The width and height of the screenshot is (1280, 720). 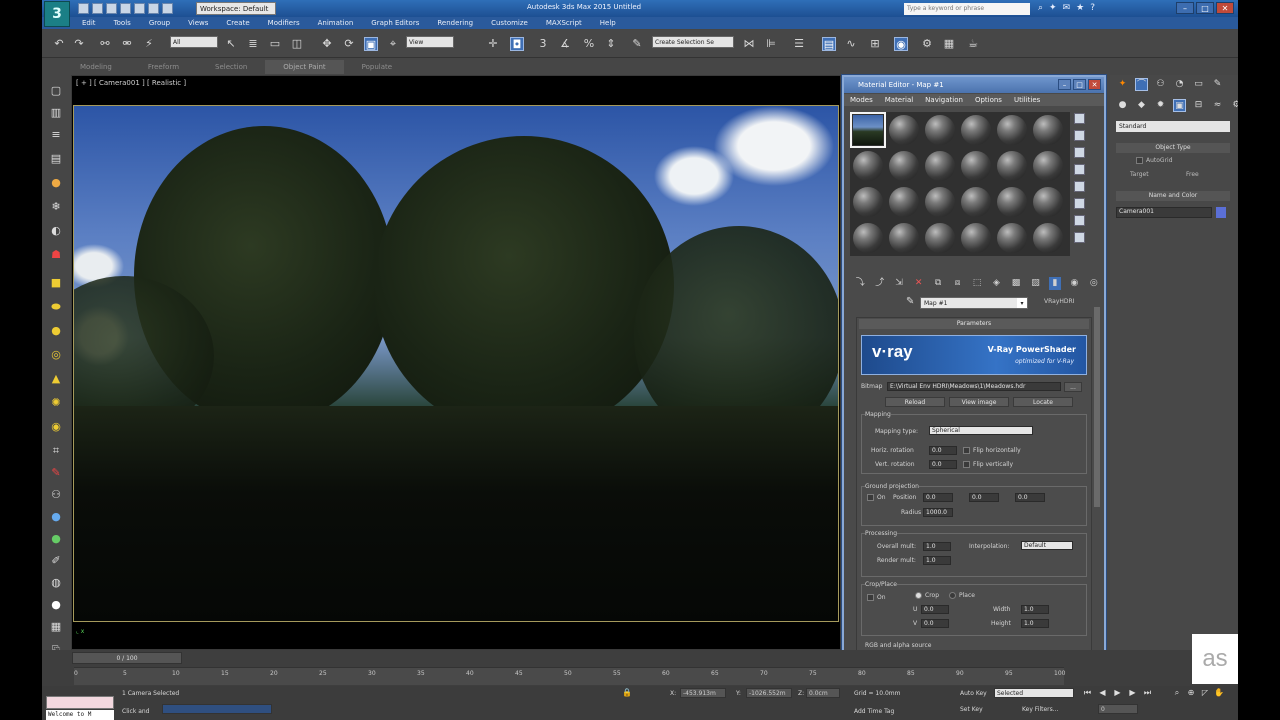 I want to click on me-minimize-button: –, so click(x=1064, y=84).